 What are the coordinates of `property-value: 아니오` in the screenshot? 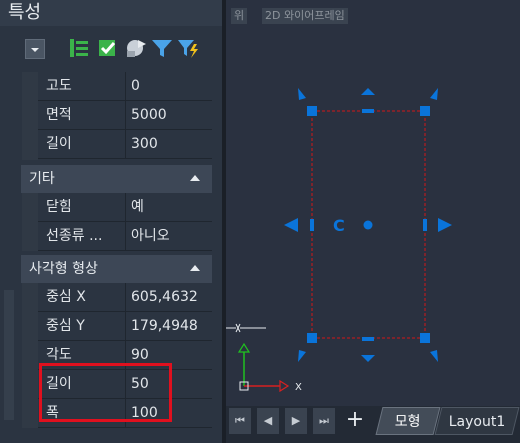 It's located at (171, 236).